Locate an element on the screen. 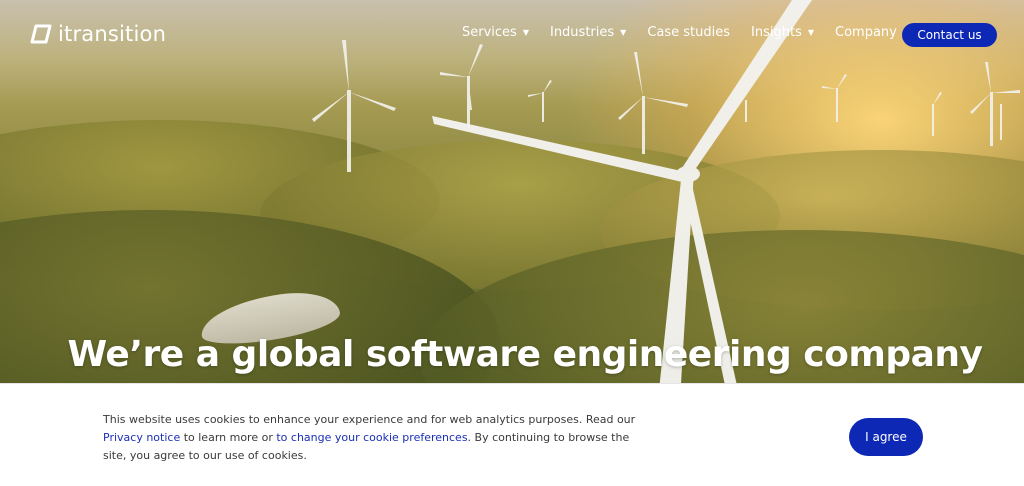  nav-item-label: Industries is located at coordinates (582, 32).